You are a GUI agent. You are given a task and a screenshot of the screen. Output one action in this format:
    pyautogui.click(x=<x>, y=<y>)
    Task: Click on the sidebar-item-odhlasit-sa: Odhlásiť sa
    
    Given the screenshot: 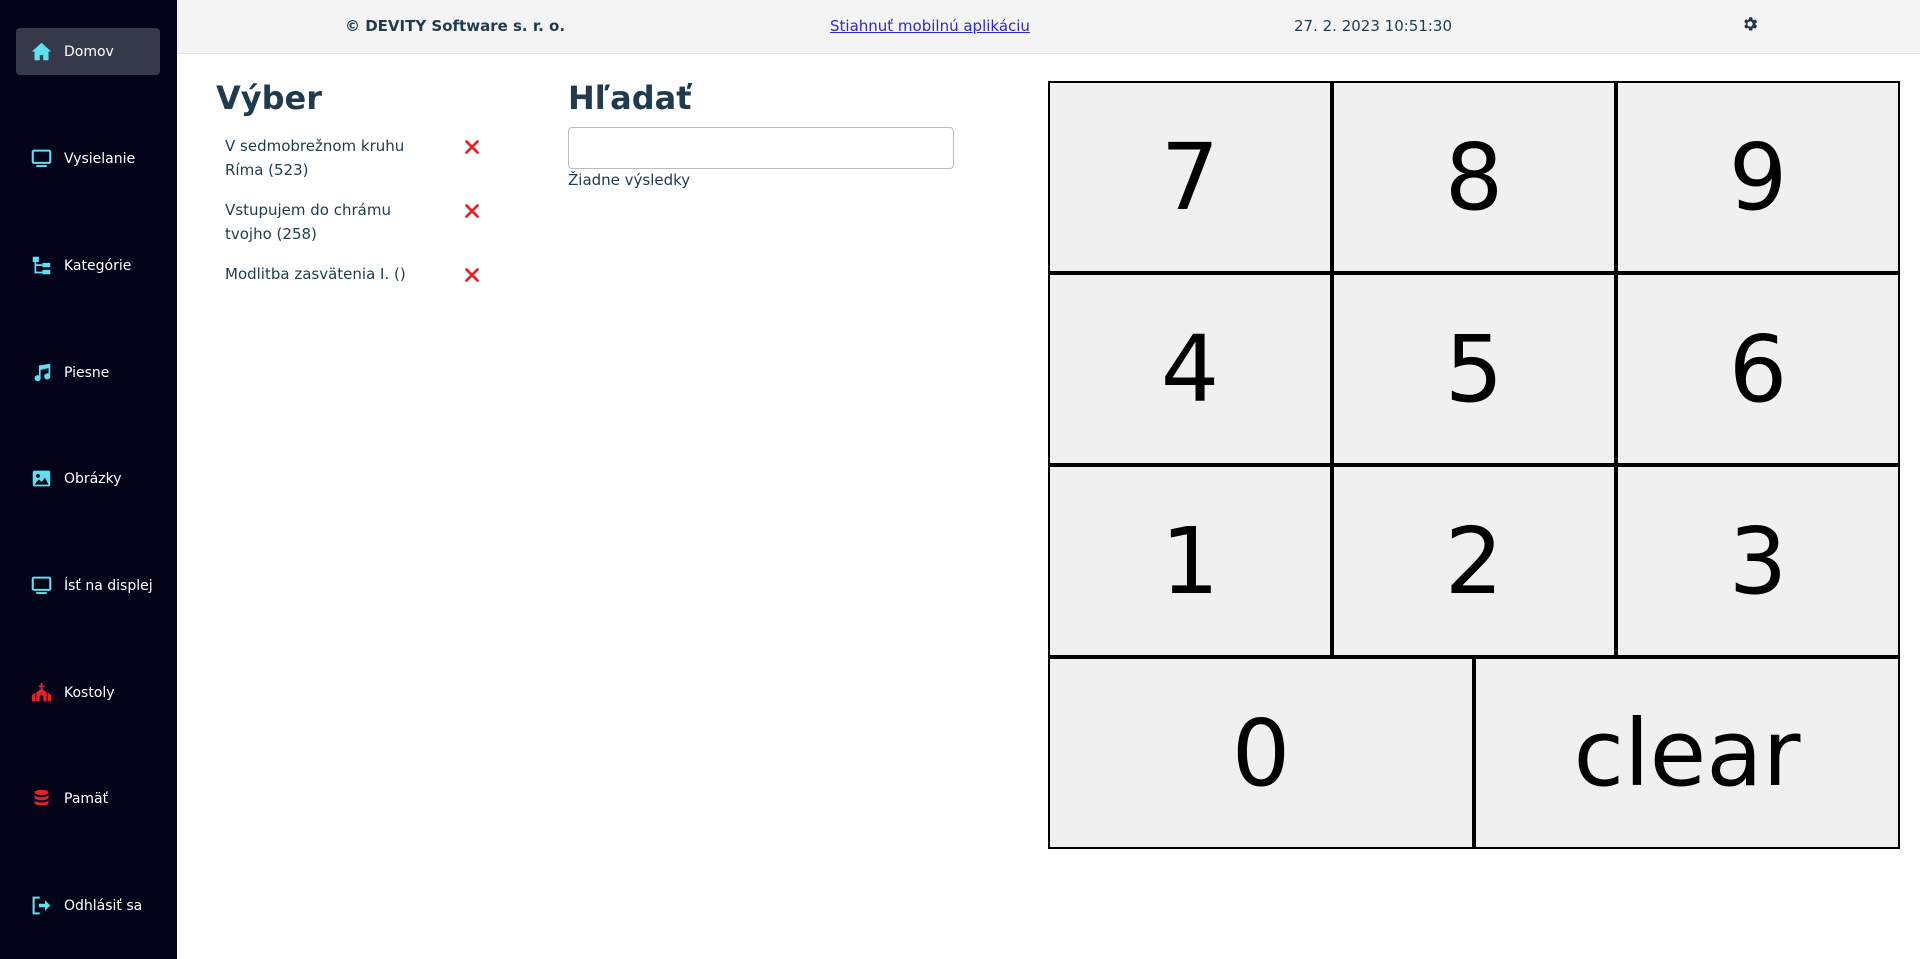 What is the action you would take?
    pyautogui.click(x=88, y=905)
    